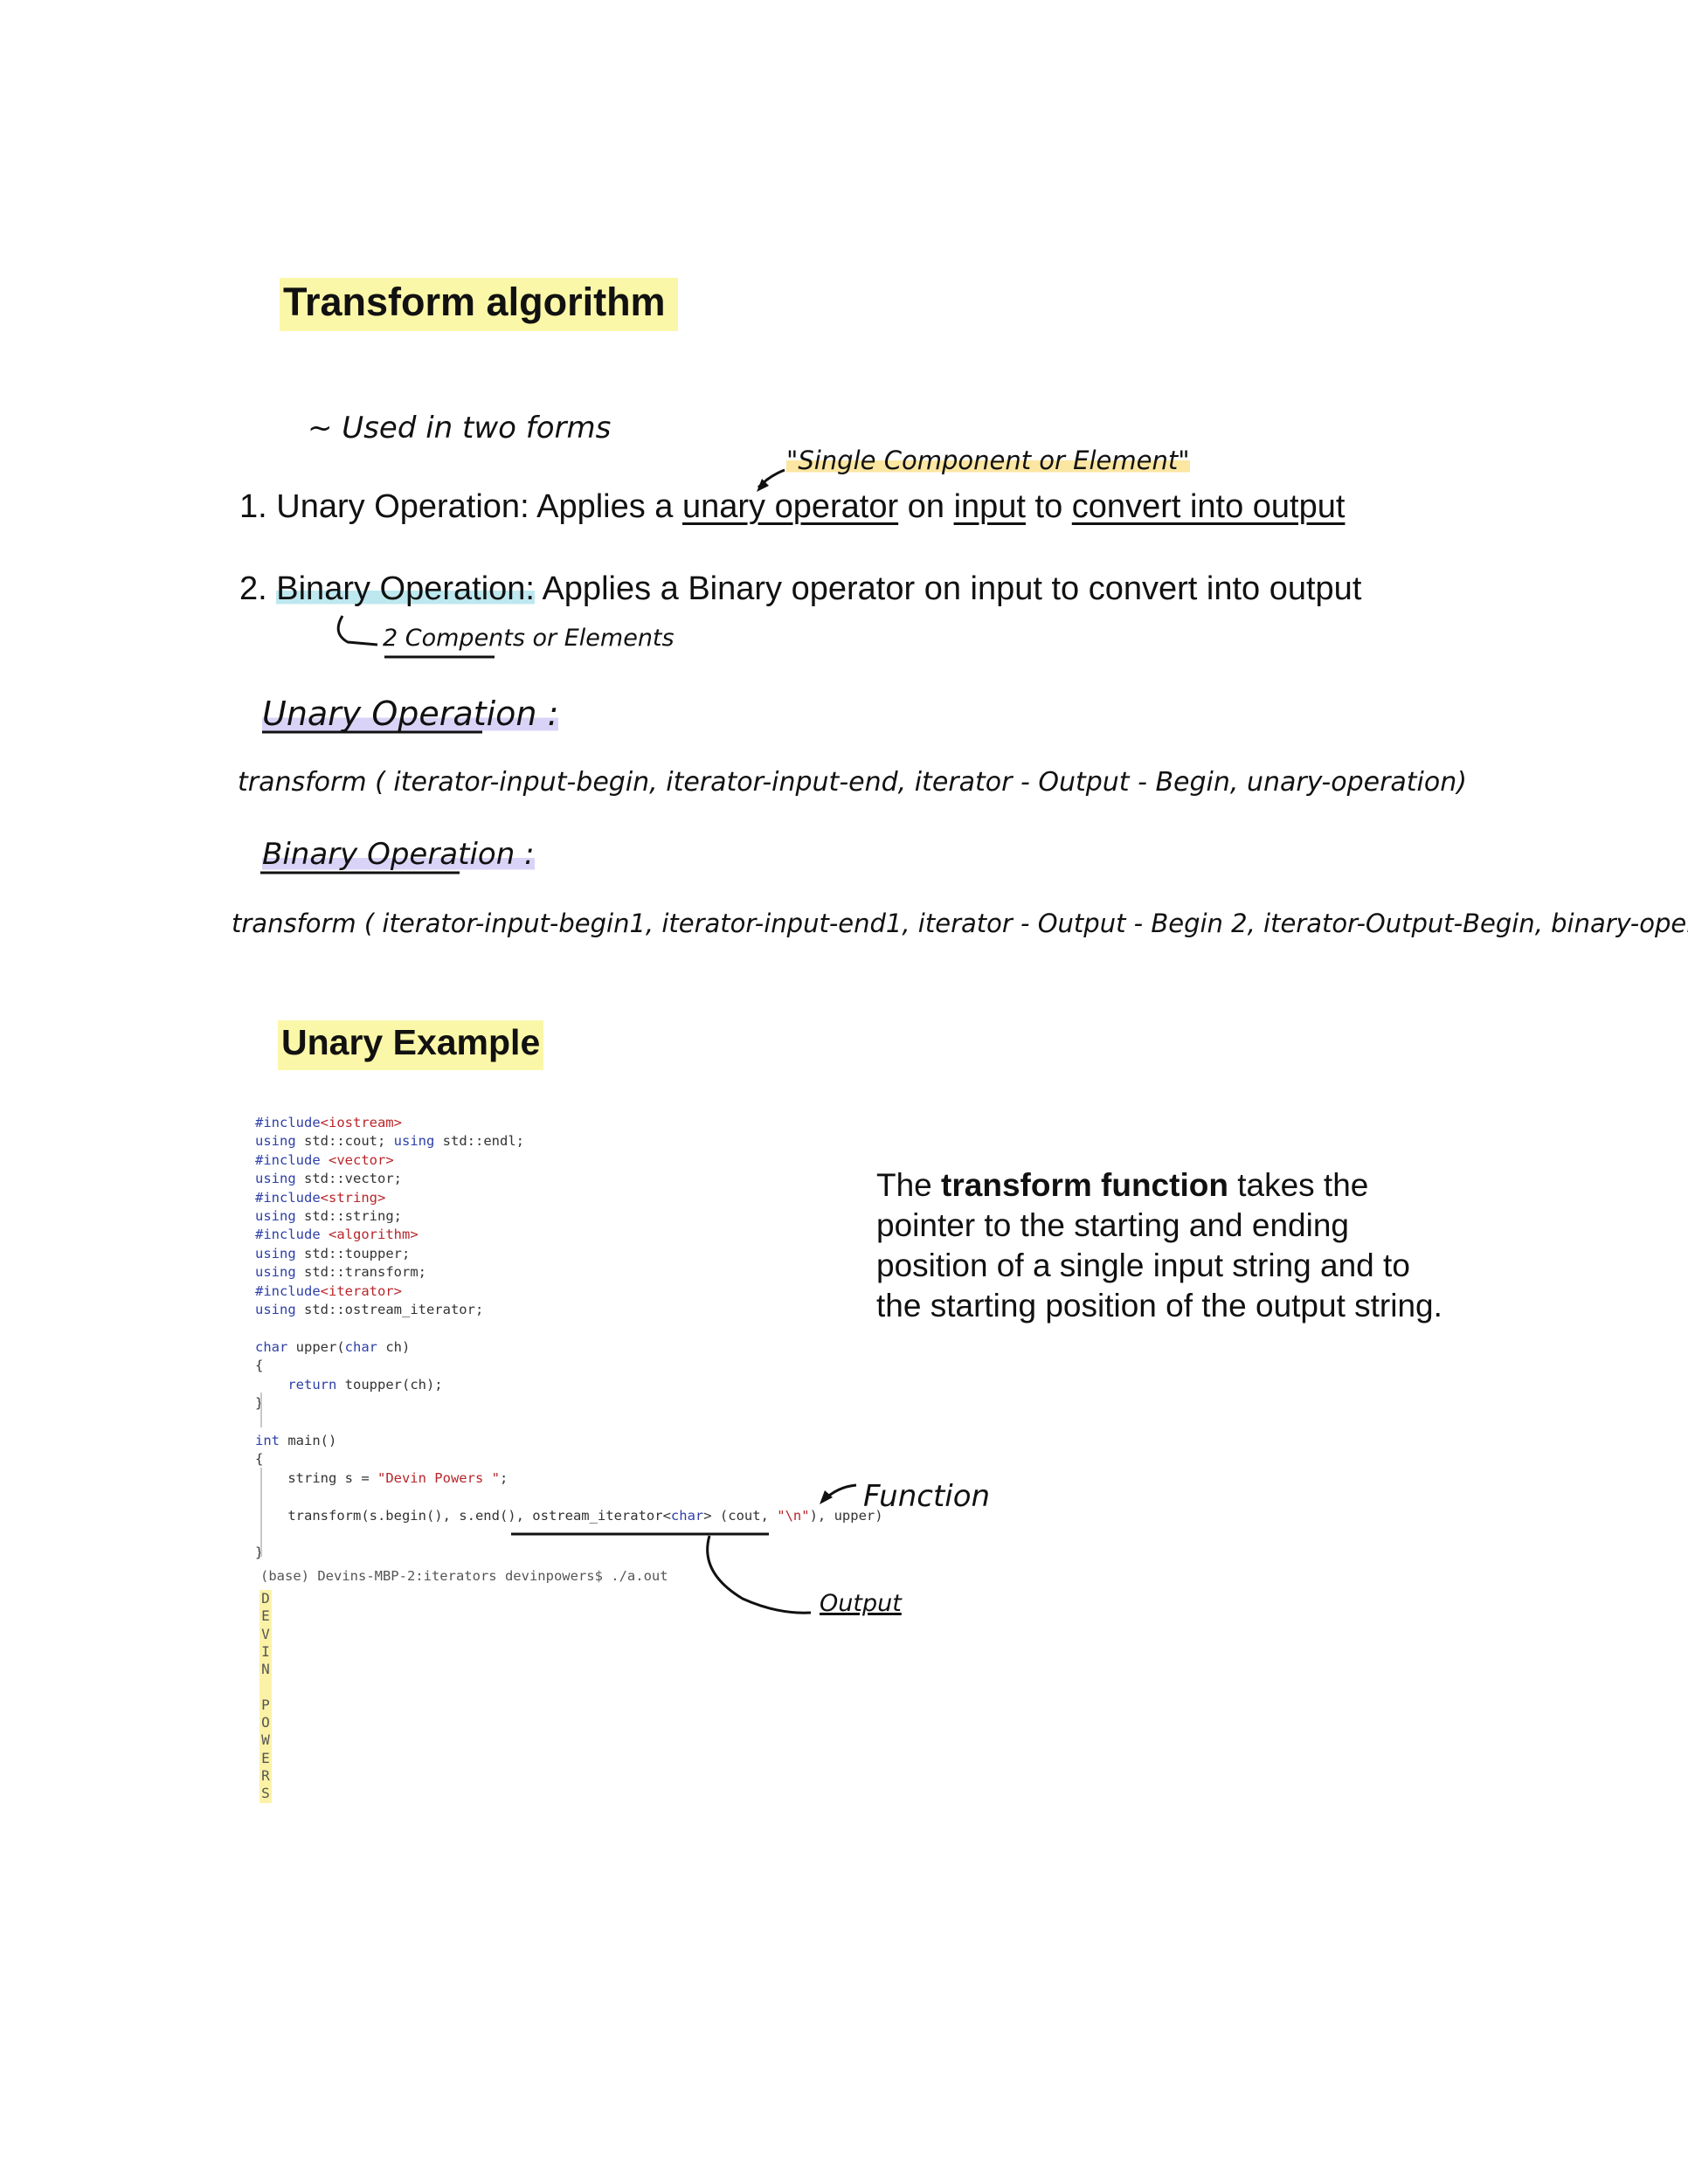 The height and width of the screenshot is (2184, 1688). Describe the element at coordinates (357, 630) in the screenshot. I see `hook-stroke` at that location.